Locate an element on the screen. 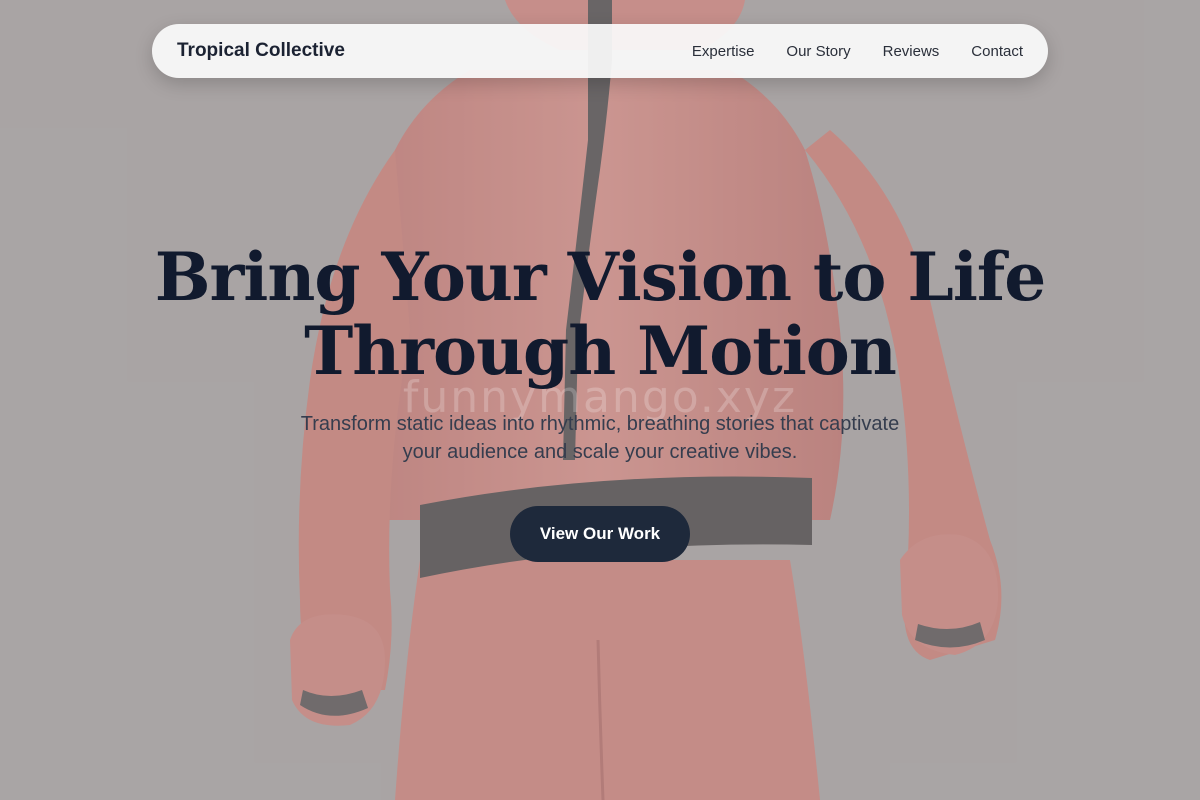 Image resolution: width=1200 pixels, height=800 pixels. nav-link-our-story: Our Story is located at coordinates (818, 51).